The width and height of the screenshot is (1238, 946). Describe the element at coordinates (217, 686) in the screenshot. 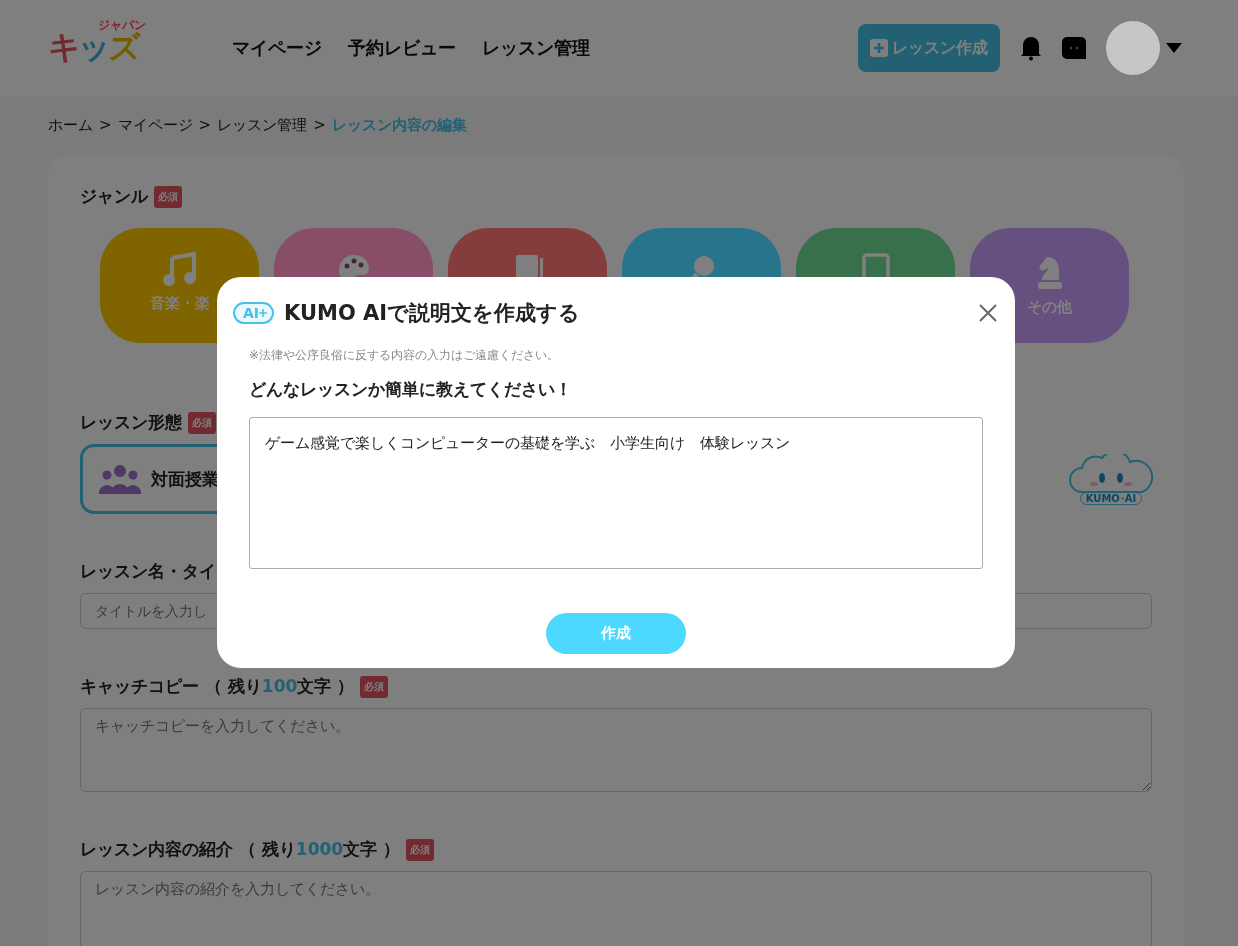

I see `field-label: キャッチコピー （ 残り 100文字 ）` at that location.